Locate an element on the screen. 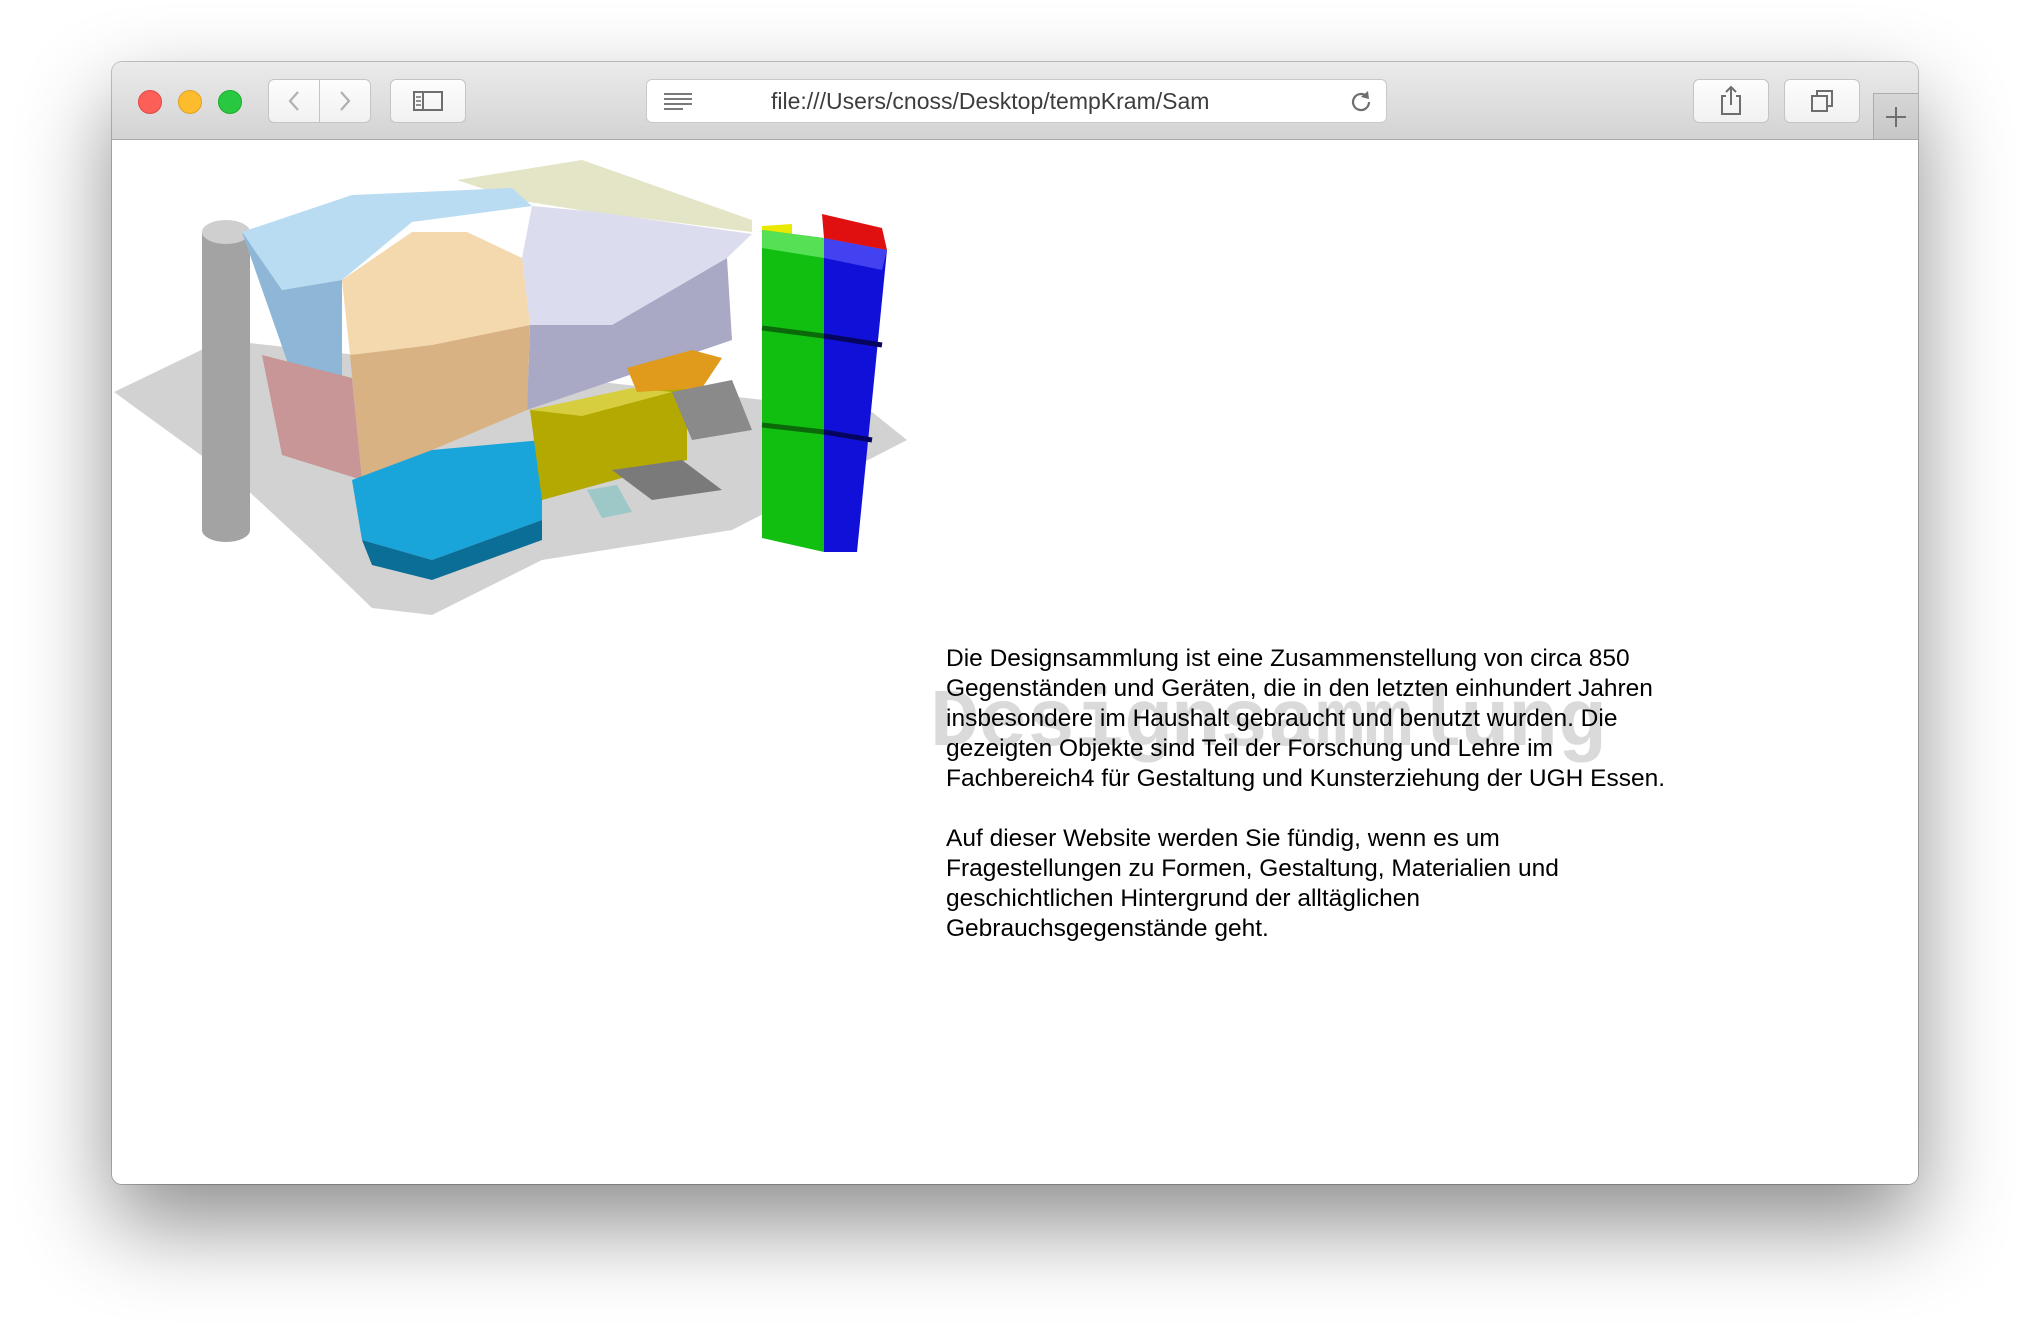 This screenshot has width=2028, height=1344. url-text: file:///Users/cnoss/Desktop/tempKram/Sam is located at coordinates (1021, 101).